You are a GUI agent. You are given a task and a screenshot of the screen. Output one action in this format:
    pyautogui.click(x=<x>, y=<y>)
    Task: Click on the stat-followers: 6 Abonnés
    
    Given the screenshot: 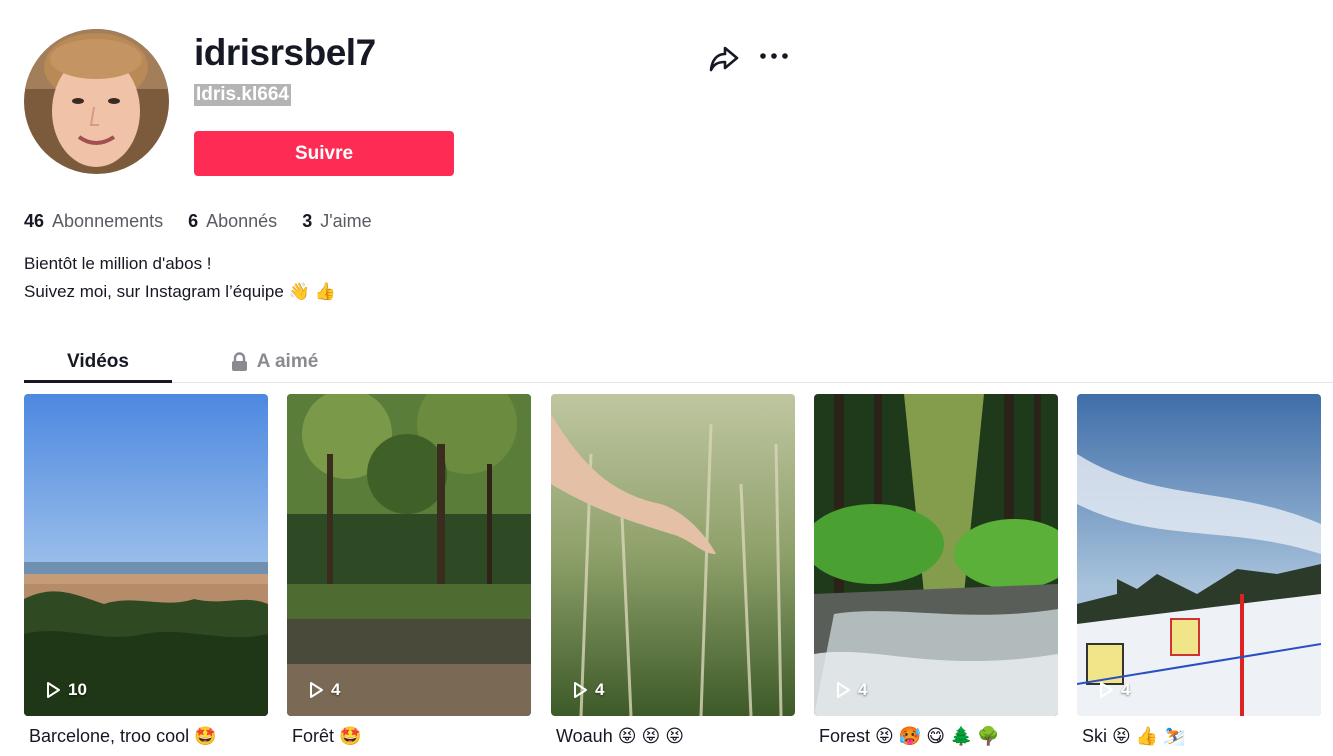 What is the action you would take?
    pyautogui.click(x=232, y=221)
    